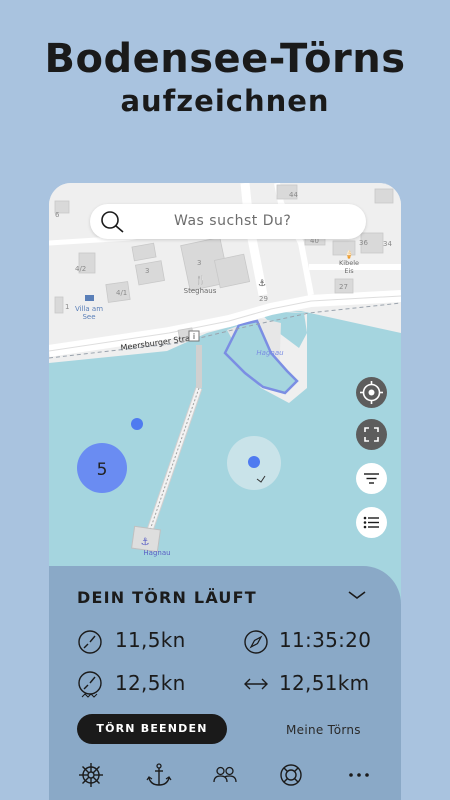 The width and height of the screenshot is (450, 800). I want to click on list-view-button, so click(371, 522).